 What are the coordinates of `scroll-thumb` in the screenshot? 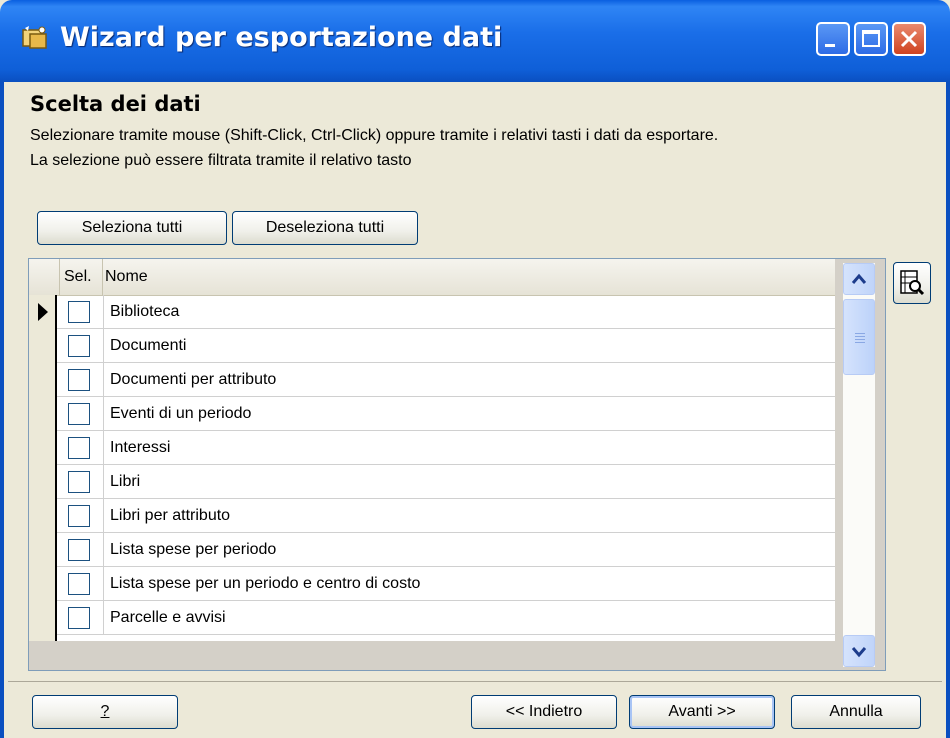 It's located at (859, 337).